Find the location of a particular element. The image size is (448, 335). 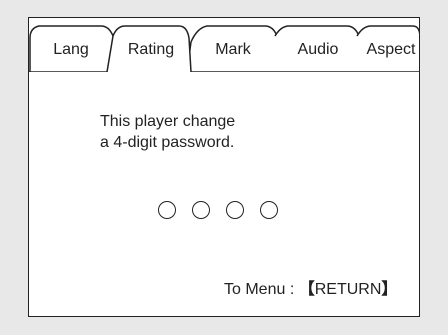

tab-audio: Audio is located at coordinates (318, 50).